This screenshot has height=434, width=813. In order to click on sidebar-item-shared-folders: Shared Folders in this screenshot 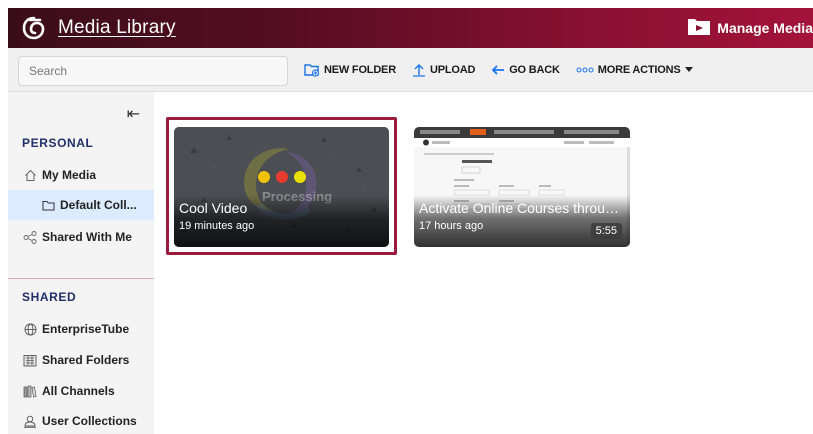, I will do `click(81, 360)`.